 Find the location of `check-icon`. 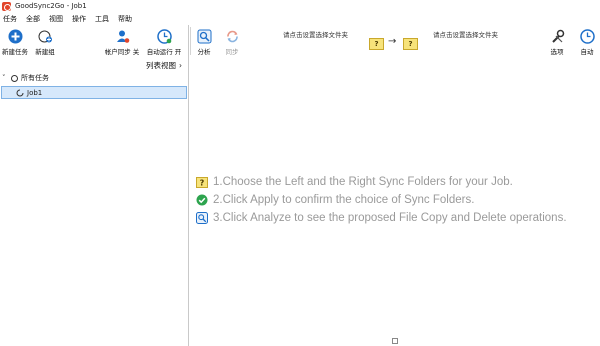

check-icon is located at coordinates (202, 200).